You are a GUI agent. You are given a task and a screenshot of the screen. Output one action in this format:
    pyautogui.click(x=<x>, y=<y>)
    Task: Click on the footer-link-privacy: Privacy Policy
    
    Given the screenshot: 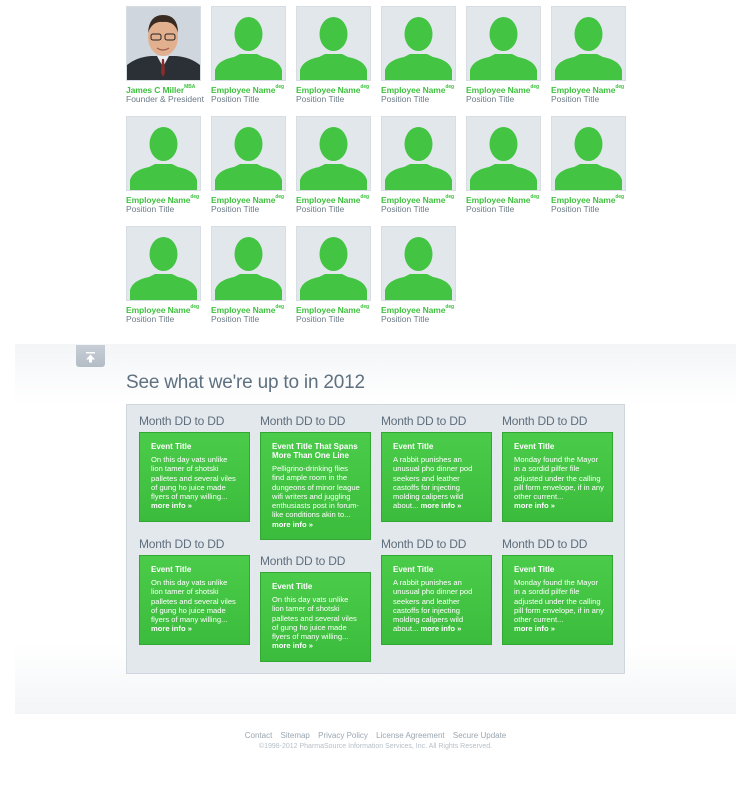 What is the action you would take?
    pyautogui.click(x=343, y=735)
    